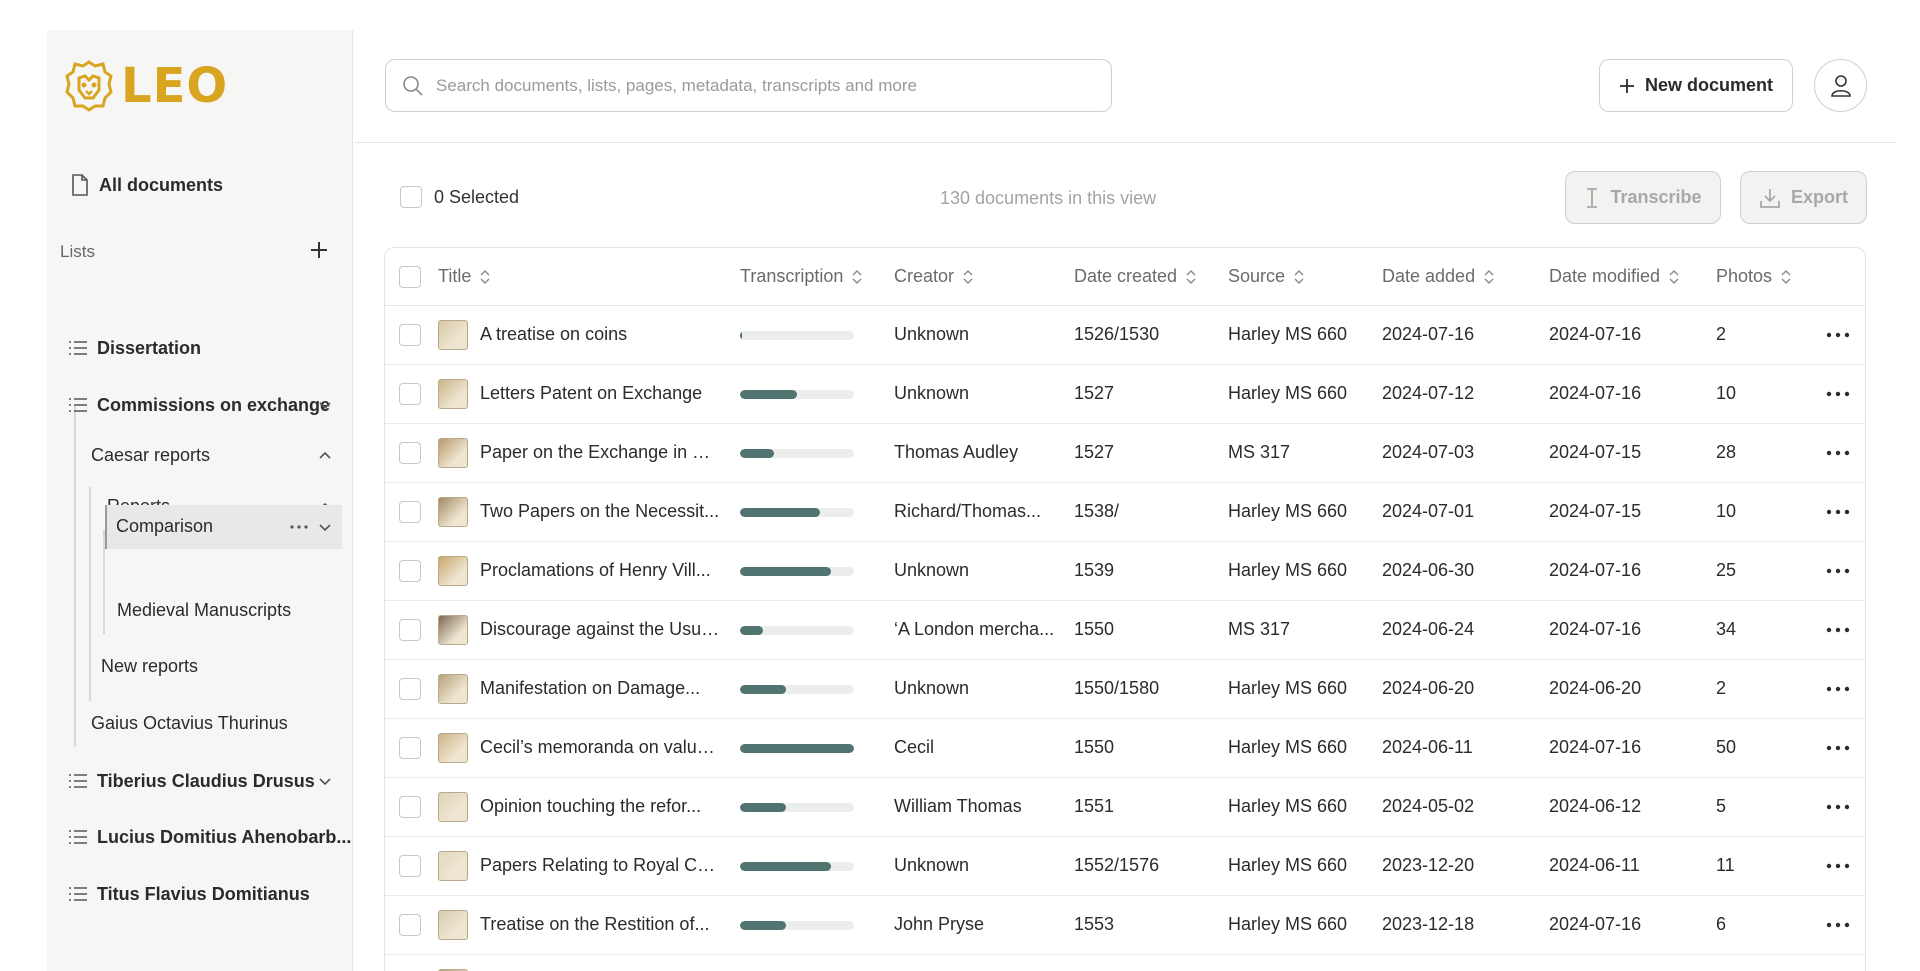  Describe the element at coordinates (210, 348) in the screenshot. I see `sidebar-item-dissertation: Dissertation` at that location.